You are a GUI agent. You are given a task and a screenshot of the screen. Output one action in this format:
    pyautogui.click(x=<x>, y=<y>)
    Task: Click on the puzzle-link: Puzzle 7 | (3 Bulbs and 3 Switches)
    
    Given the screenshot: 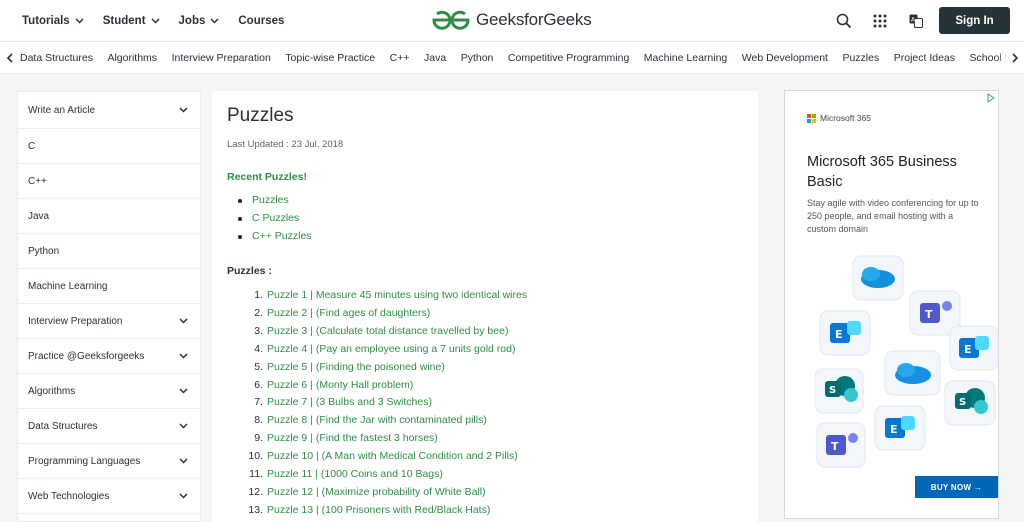 What is the action you would take?
    pyautogui.click(x=349, y=405)
    